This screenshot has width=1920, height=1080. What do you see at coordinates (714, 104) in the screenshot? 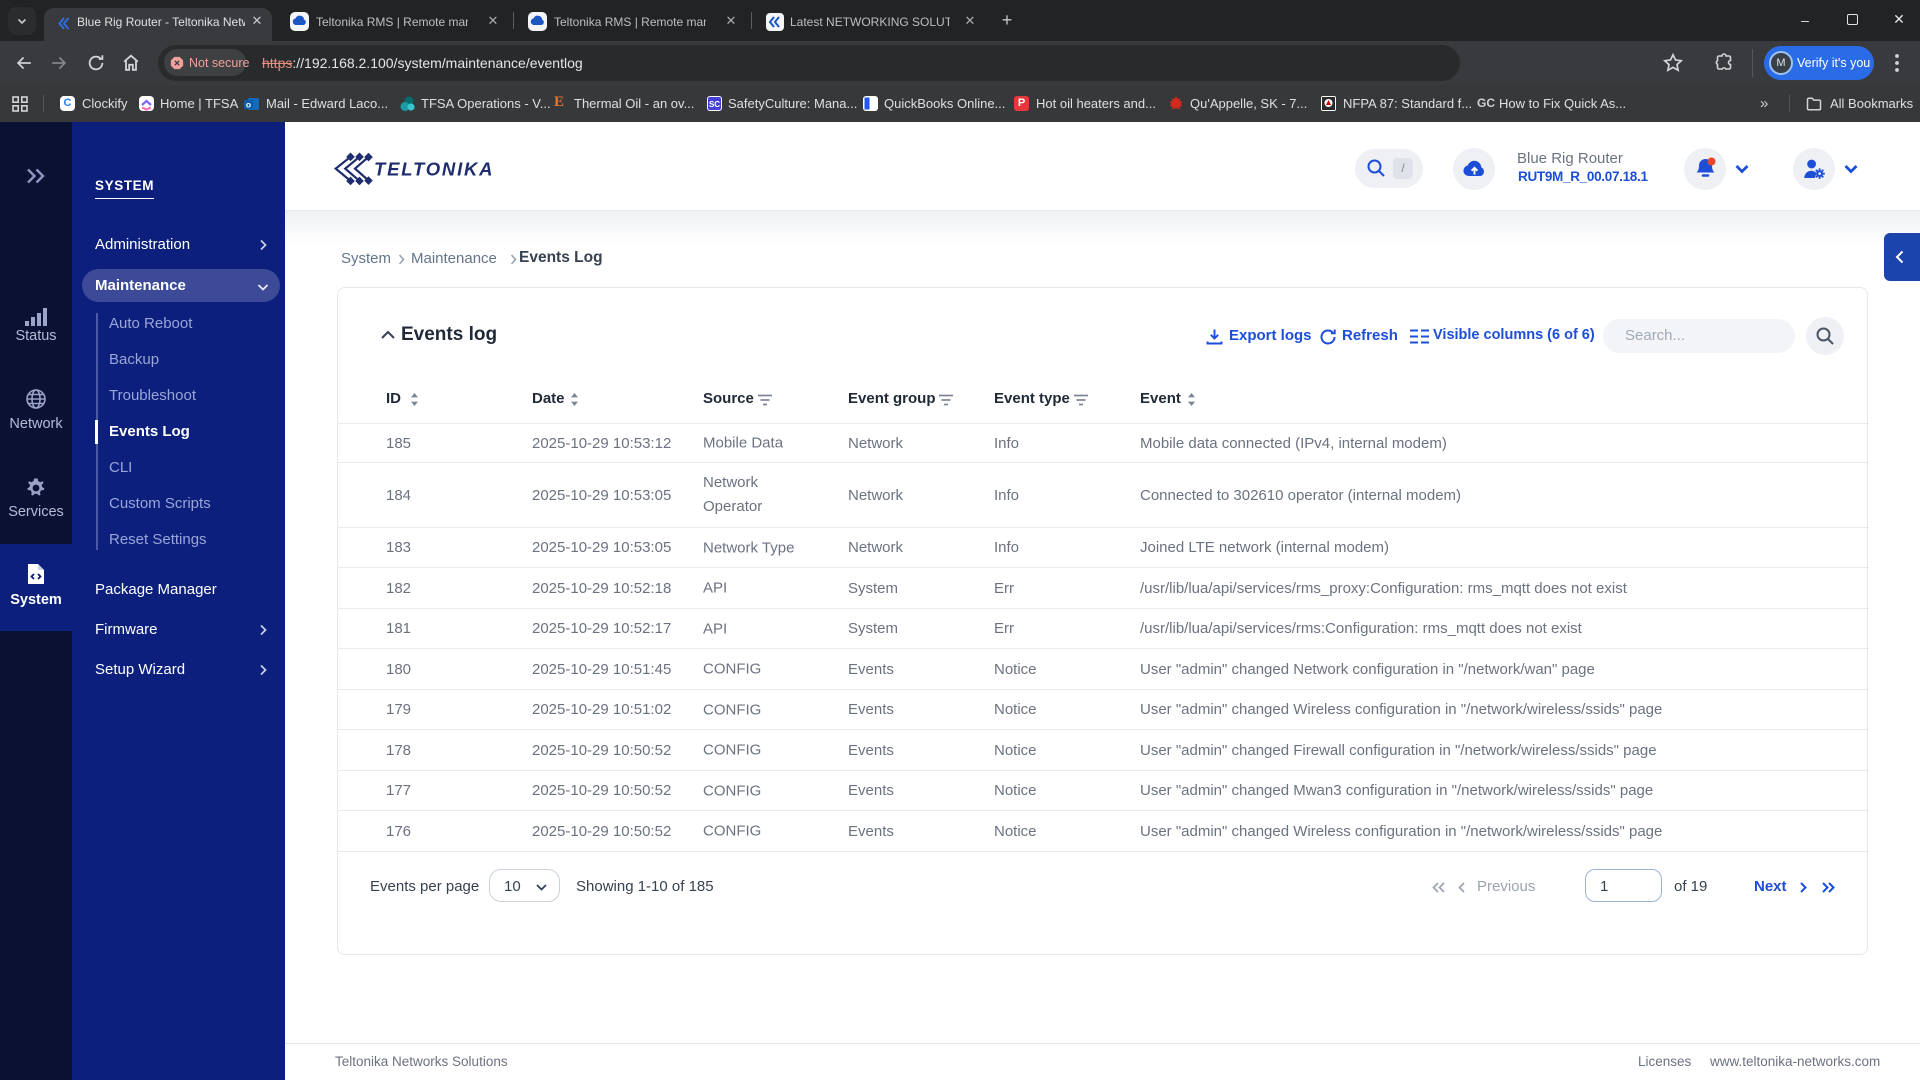
I see `svg-text: SC` at bounding box center [714, 104].